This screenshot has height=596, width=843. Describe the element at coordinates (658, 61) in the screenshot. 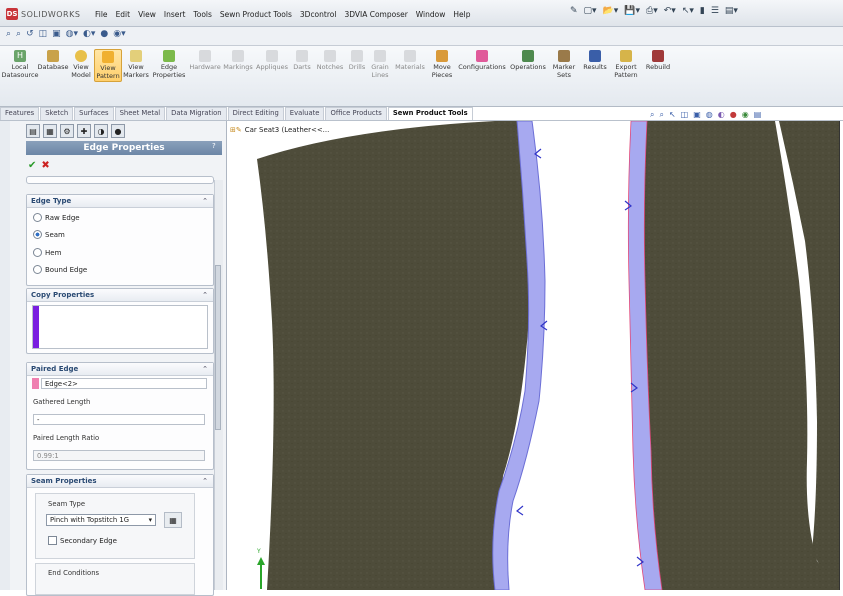

I see `rebuild-button: Rebuild` at that location.